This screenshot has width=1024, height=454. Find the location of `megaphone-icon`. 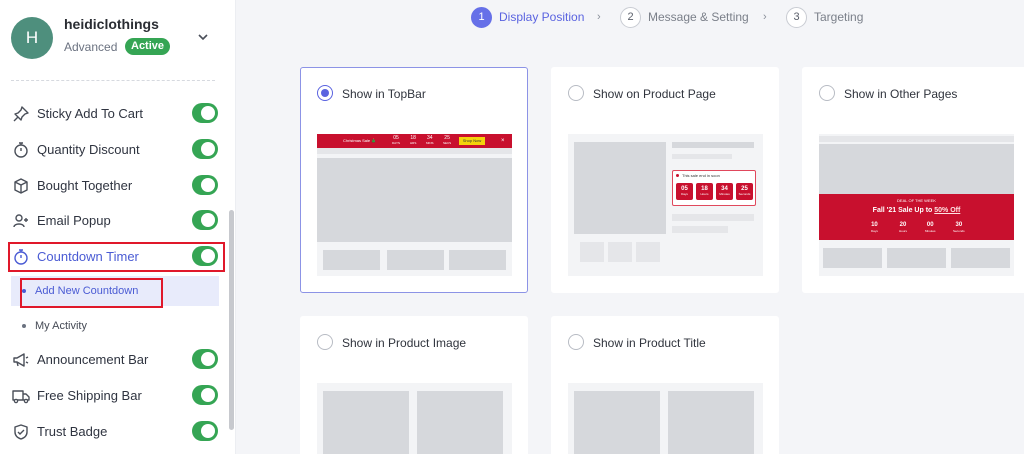

megaphone-icon is located at coordinates (21, 360).